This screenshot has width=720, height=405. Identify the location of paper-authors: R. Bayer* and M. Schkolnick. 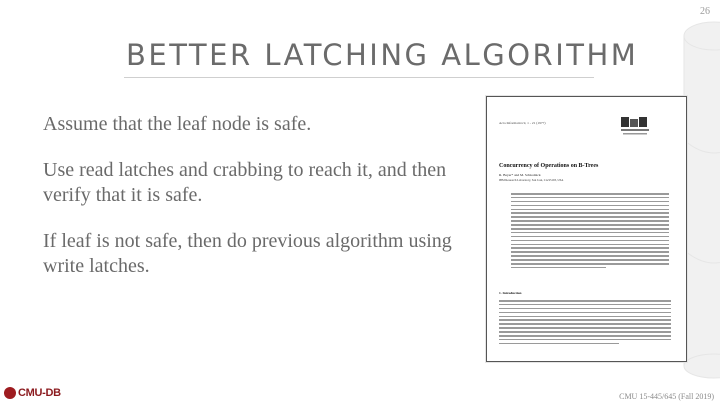
(520, 175).